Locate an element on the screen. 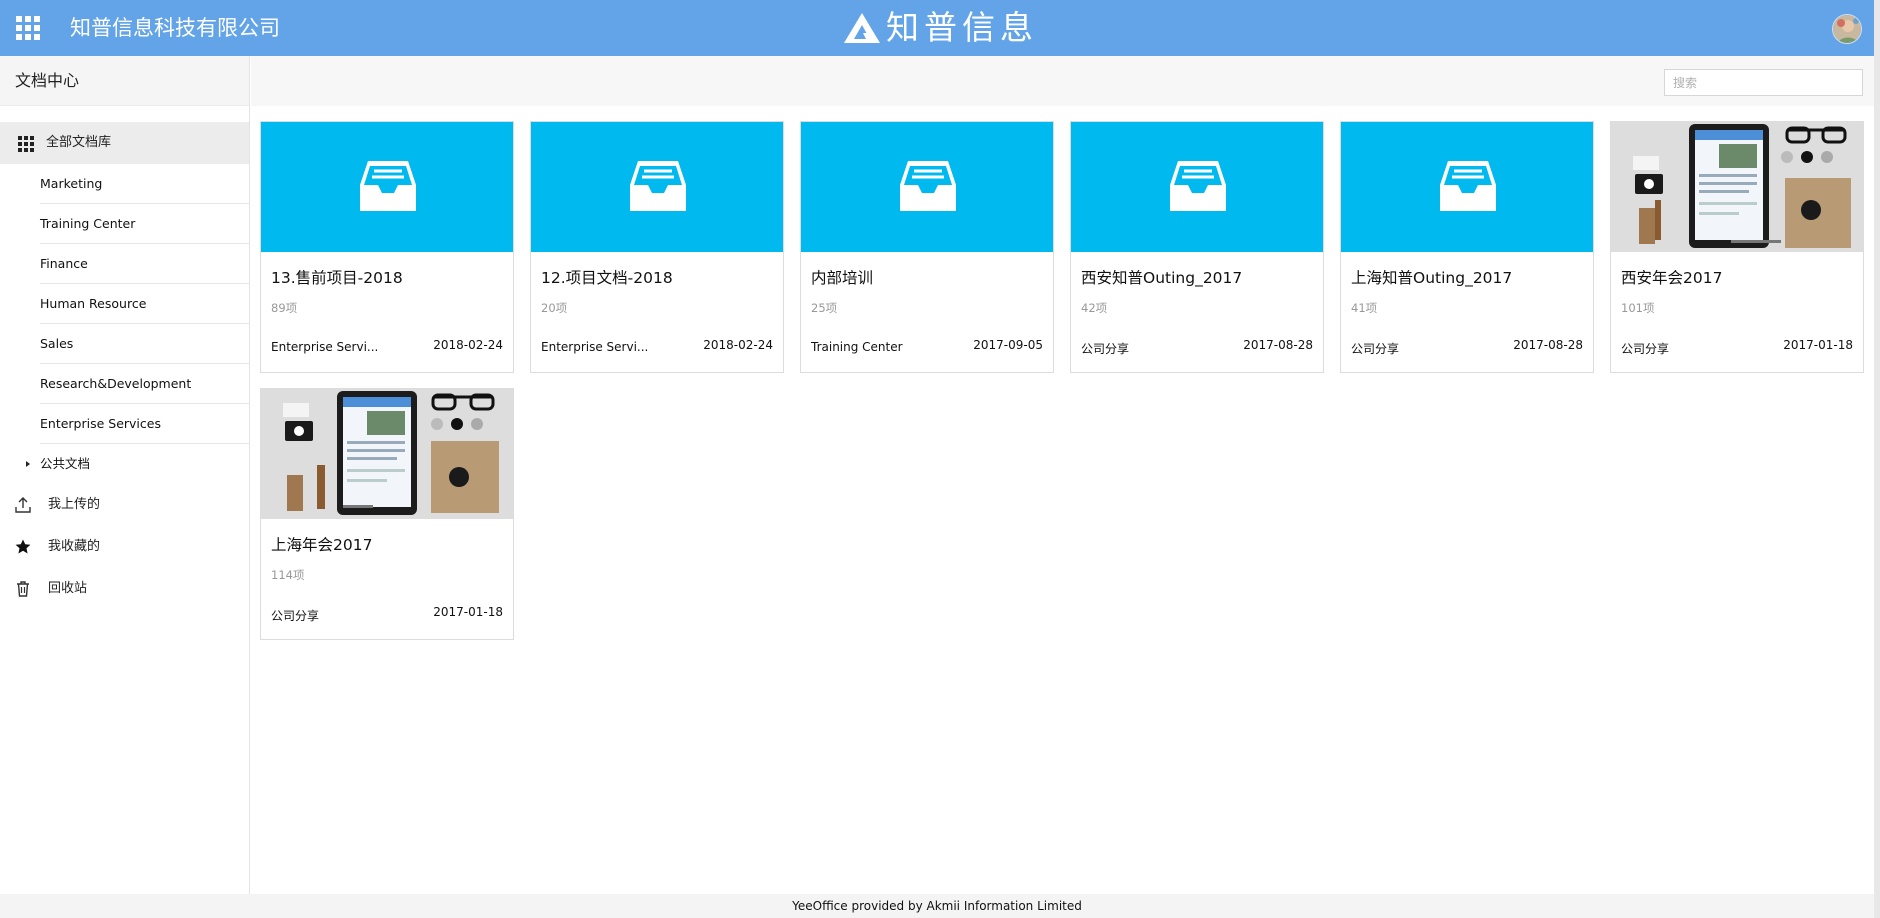 The image size is (1880, 918). sidebar-library-sales: Sales is located at coordinates (144, 344).